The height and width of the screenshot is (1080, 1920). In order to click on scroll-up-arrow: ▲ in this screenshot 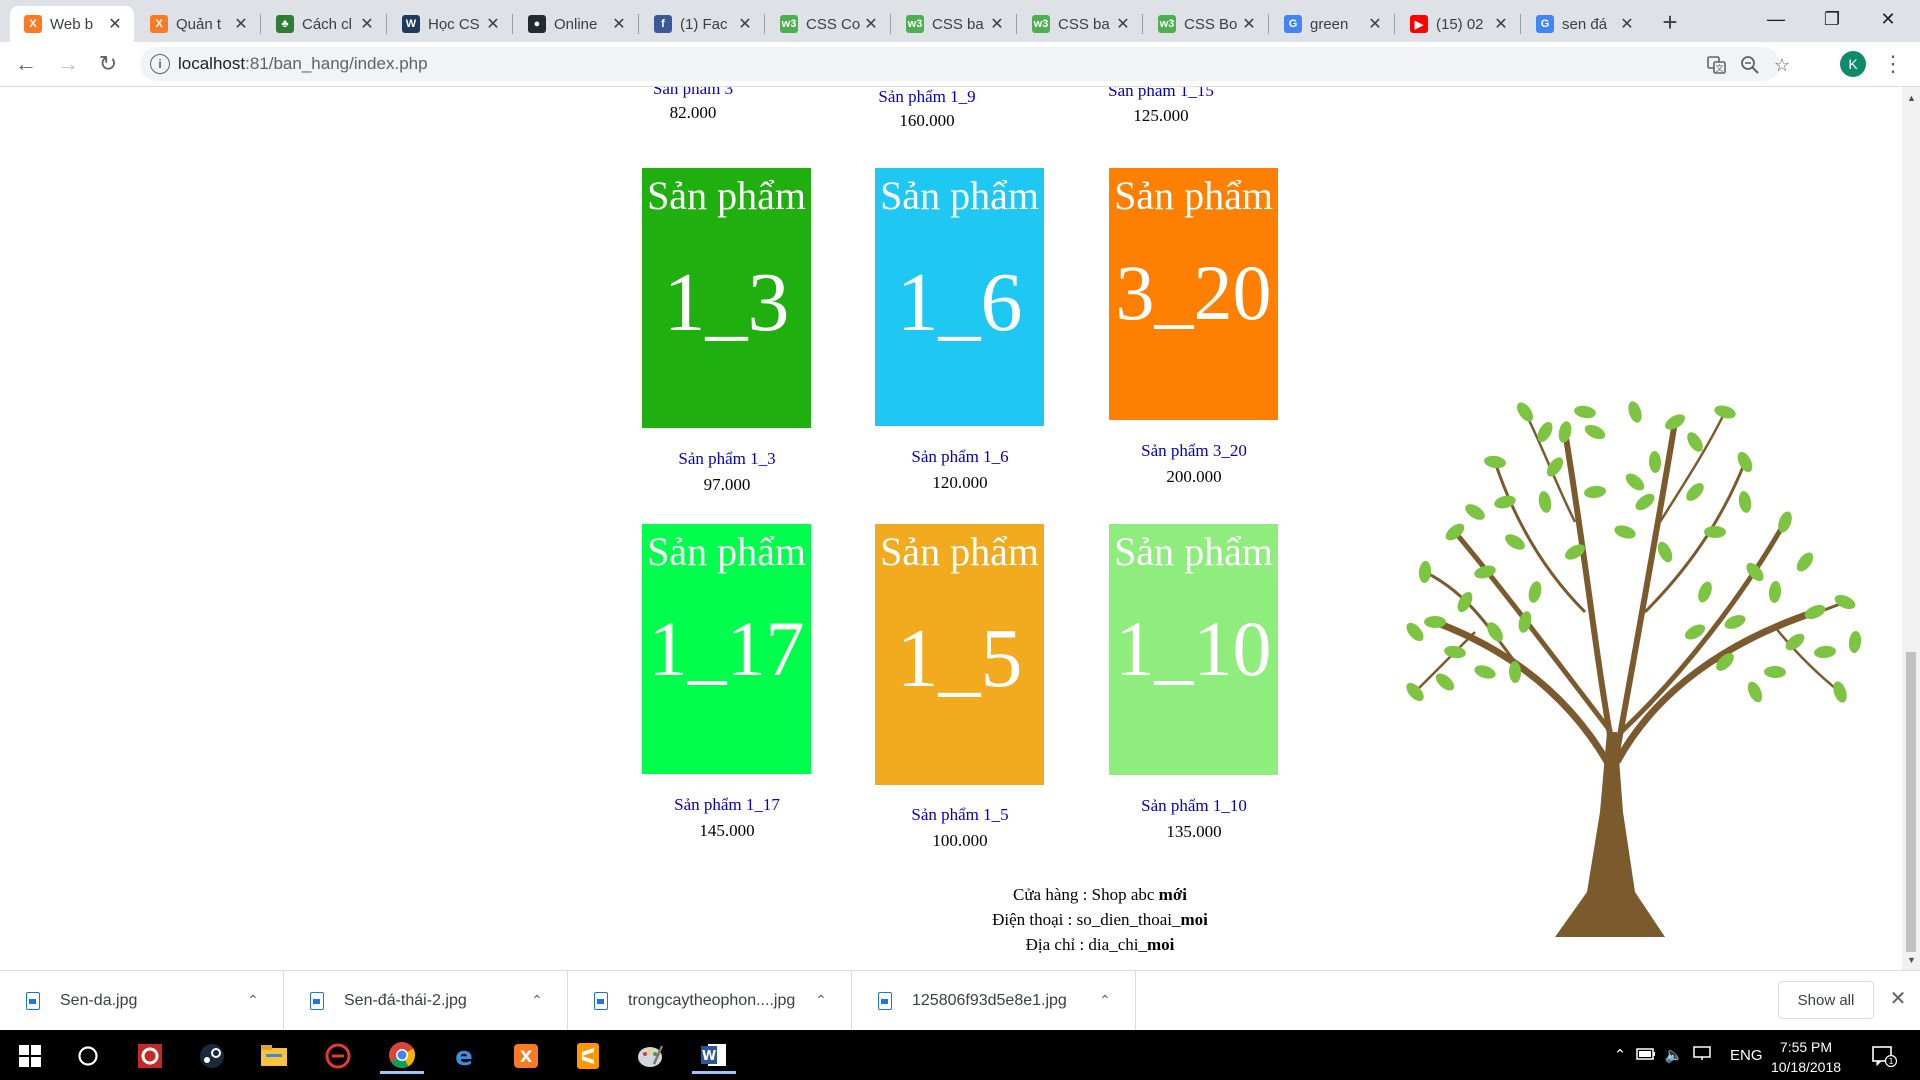, I will do `click(1911, 98)`.